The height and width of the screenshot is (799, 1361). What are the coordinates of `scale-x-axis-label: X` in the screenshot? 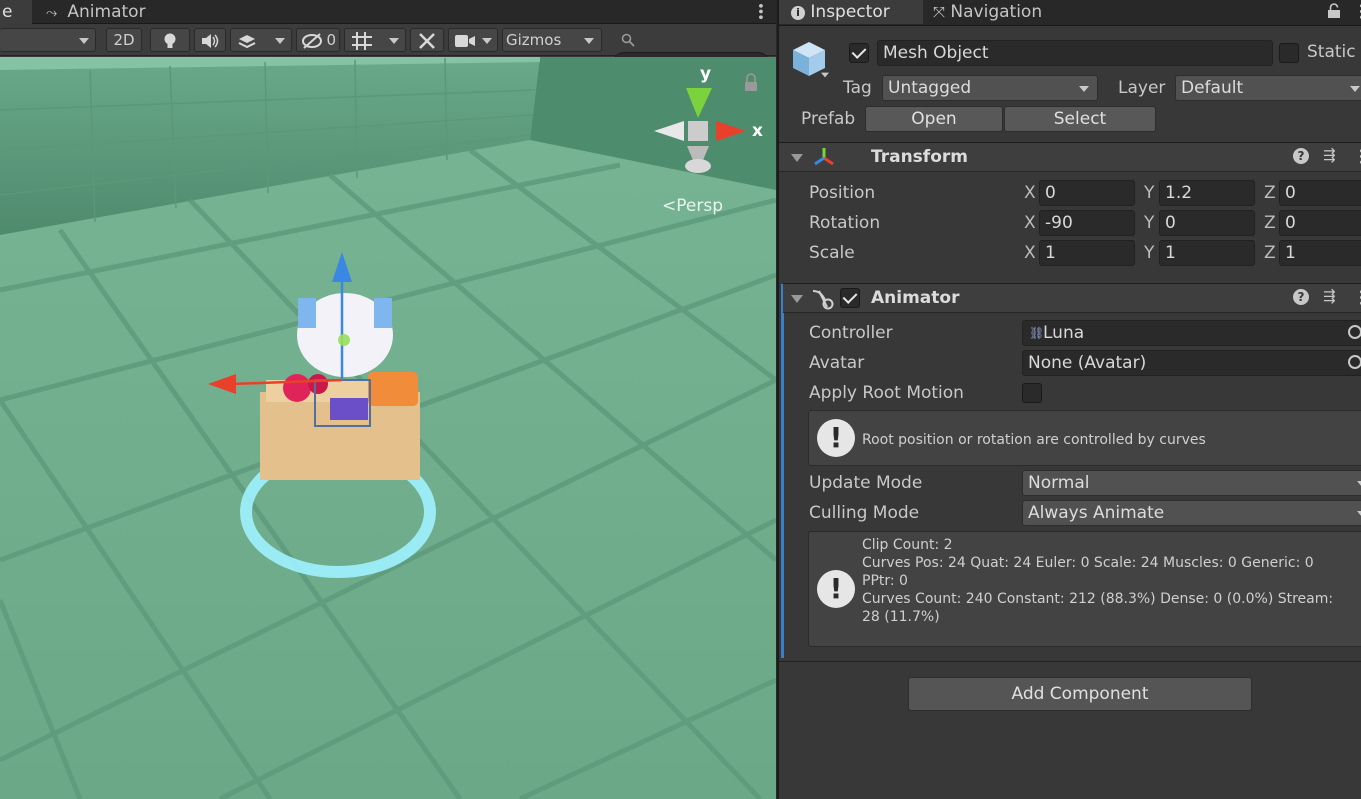 It's located at (1030, 253).